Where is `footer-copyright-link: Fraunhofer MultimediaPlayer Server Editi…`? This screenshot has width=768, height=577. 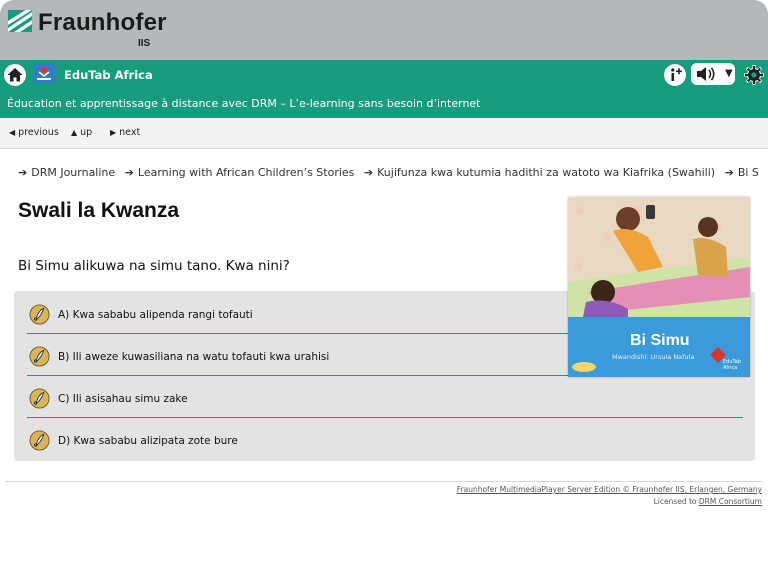 footer-copyright-link: Fraunhofer MultimediaPlayer Server Editi… is located at coordinates (609, 489).